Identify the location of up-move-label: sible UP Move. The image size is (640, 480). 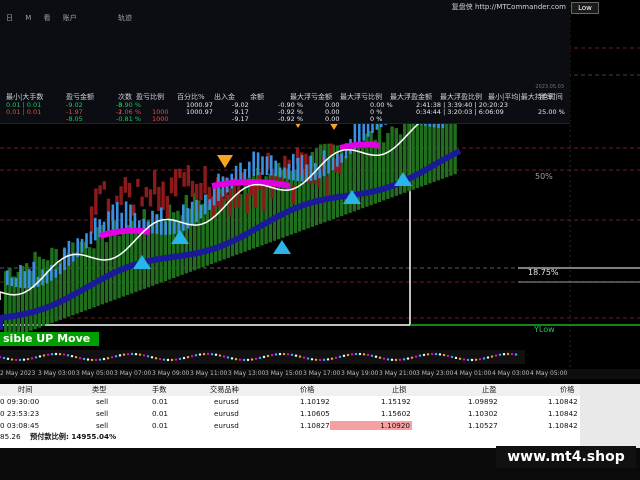
(49, 339).